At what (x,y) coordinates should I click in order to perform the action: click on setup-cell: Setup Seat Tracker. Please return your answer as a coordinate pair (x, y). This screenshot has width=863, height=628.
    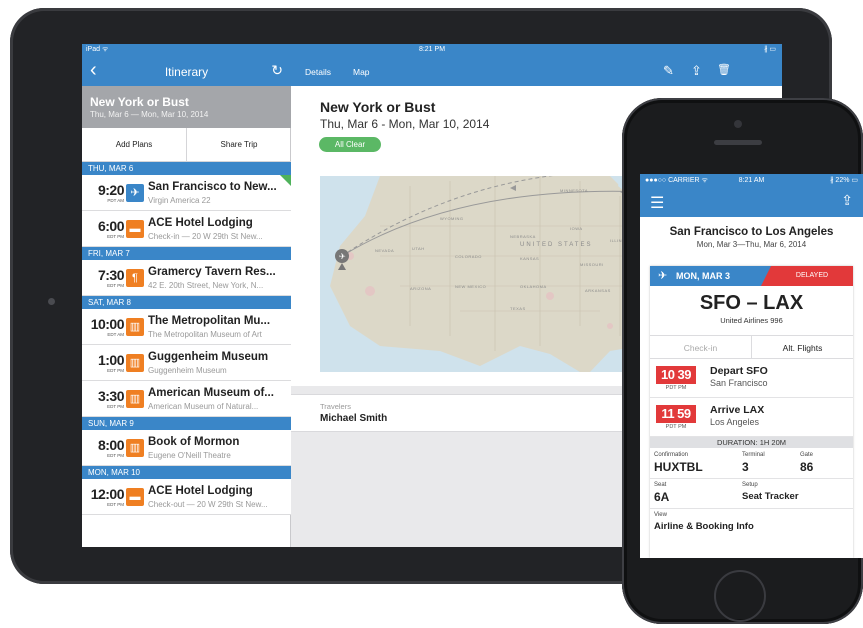
    Looking at the image, I should click on (795, 494).